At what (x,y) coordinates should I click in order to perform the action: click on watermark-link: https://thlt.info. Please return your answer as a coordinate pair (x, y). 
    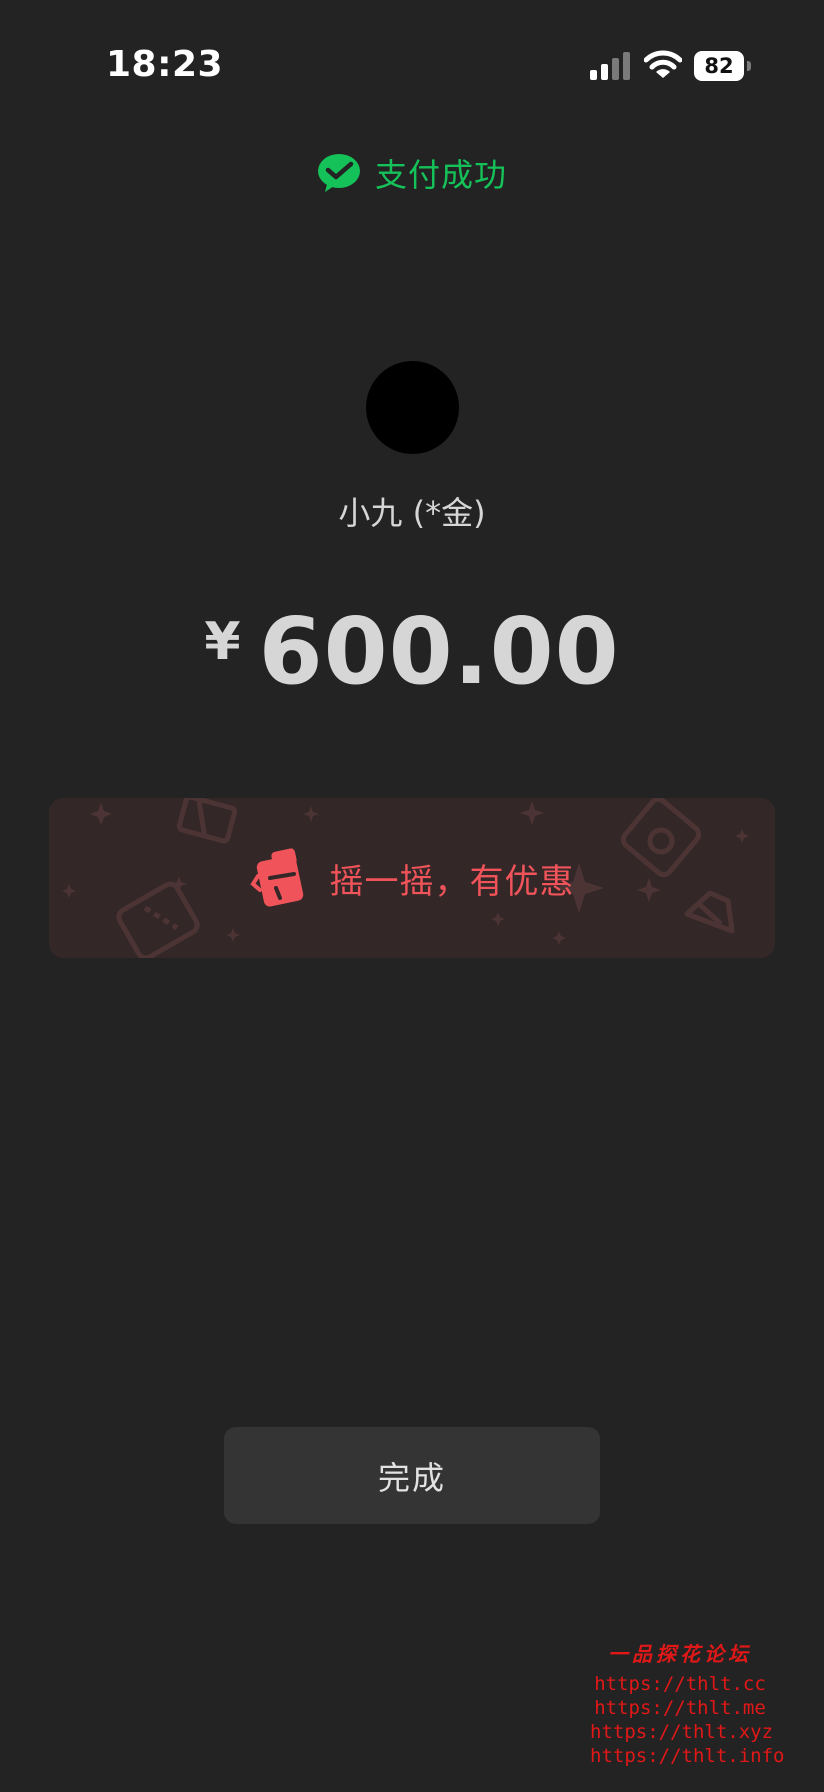
    Looking at the image, I should click on (687, 1756).